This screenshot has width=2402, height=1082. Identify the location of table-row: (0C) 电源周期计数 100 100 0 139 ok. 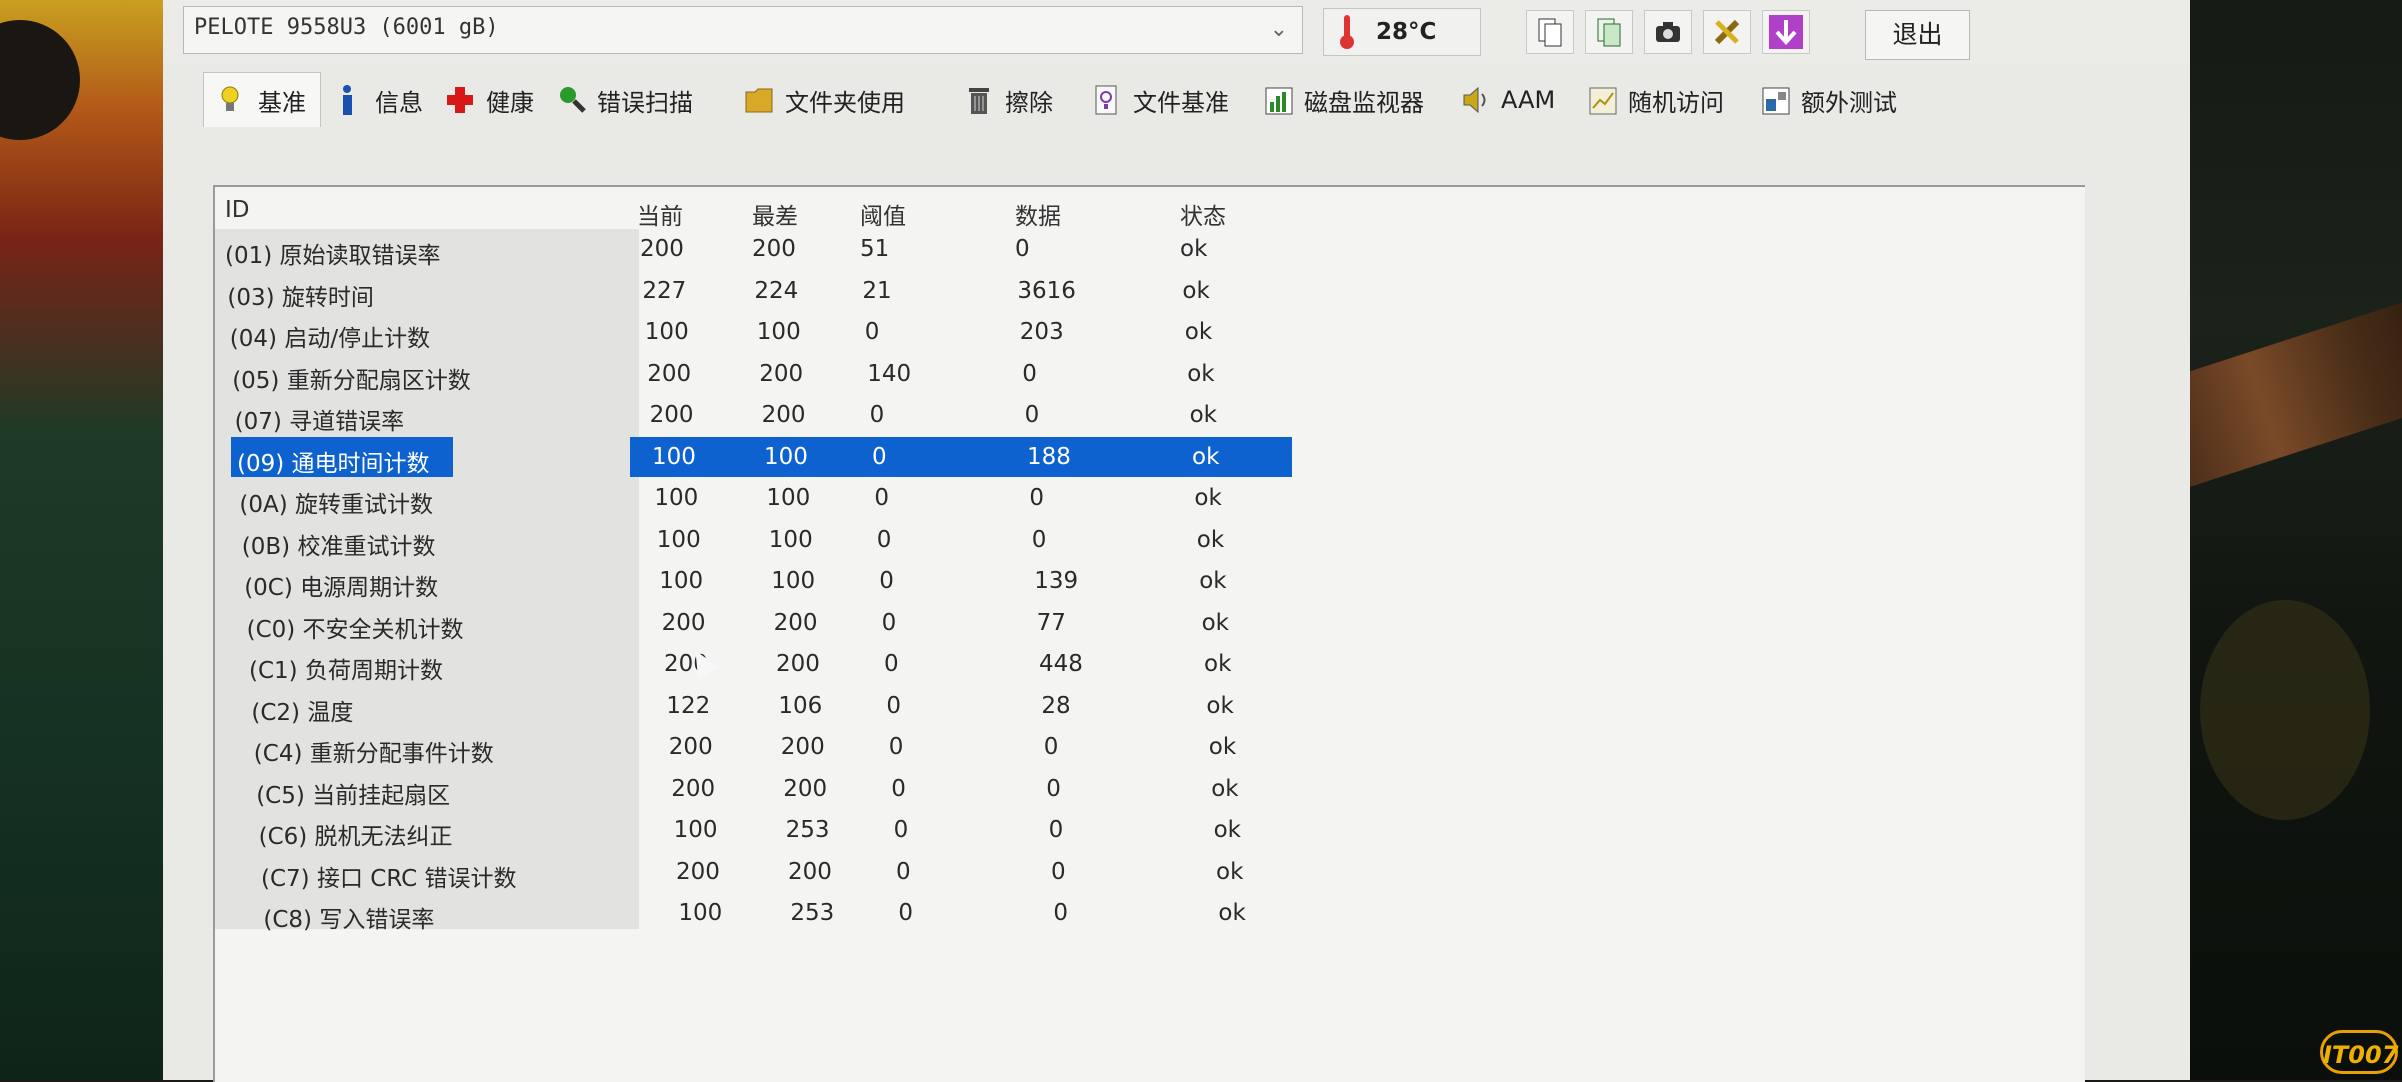
(730, 581).